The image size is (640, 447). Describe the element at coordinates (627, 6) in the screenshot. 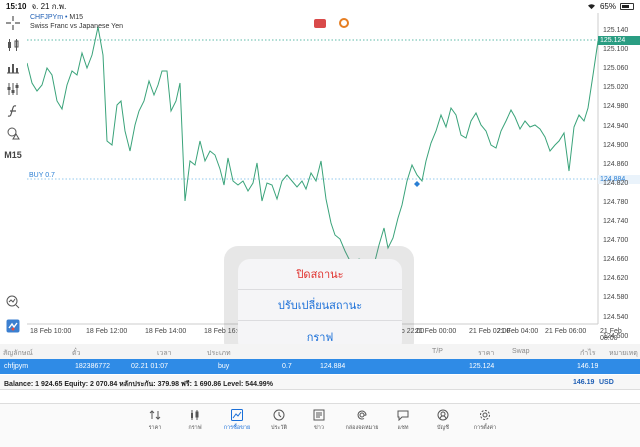

I see `battery-icon` at that location.